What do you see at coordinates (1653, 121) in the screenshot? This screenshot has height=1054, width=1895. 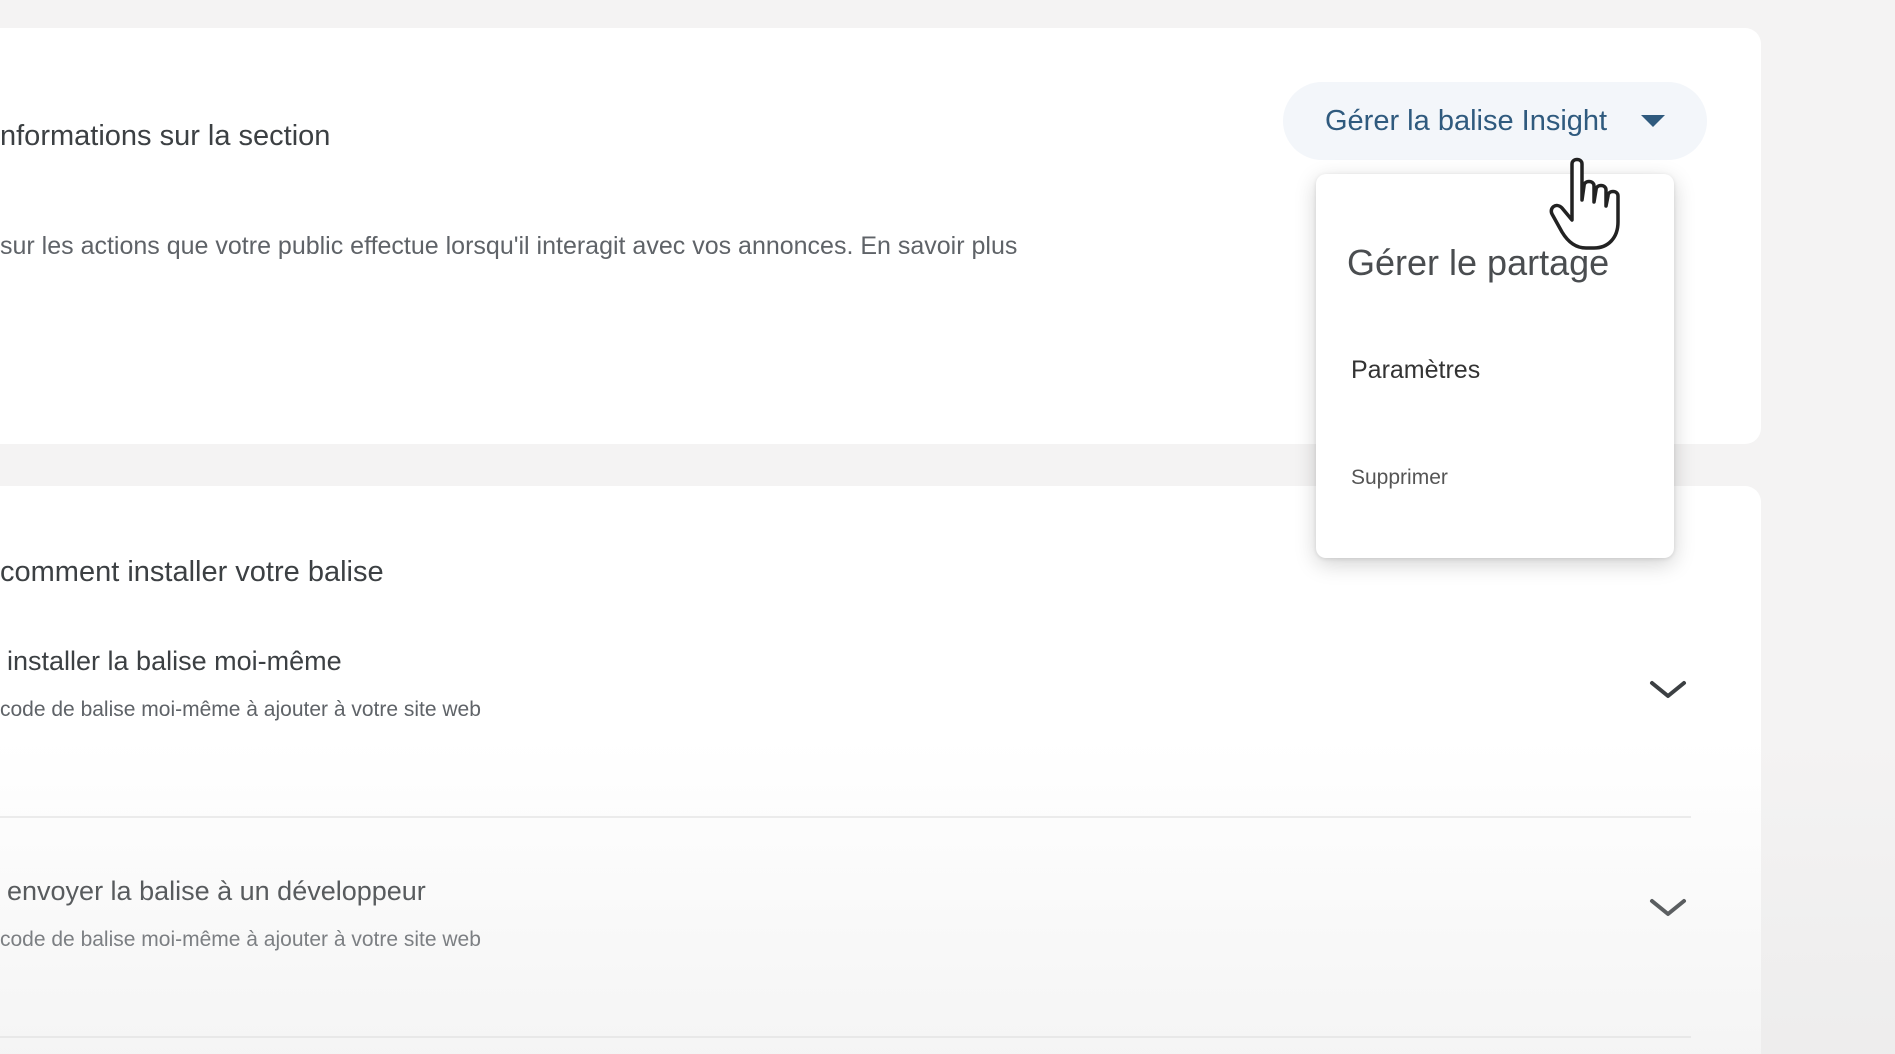 I see `caret-down-icon` at bounding box center [1653, 121].